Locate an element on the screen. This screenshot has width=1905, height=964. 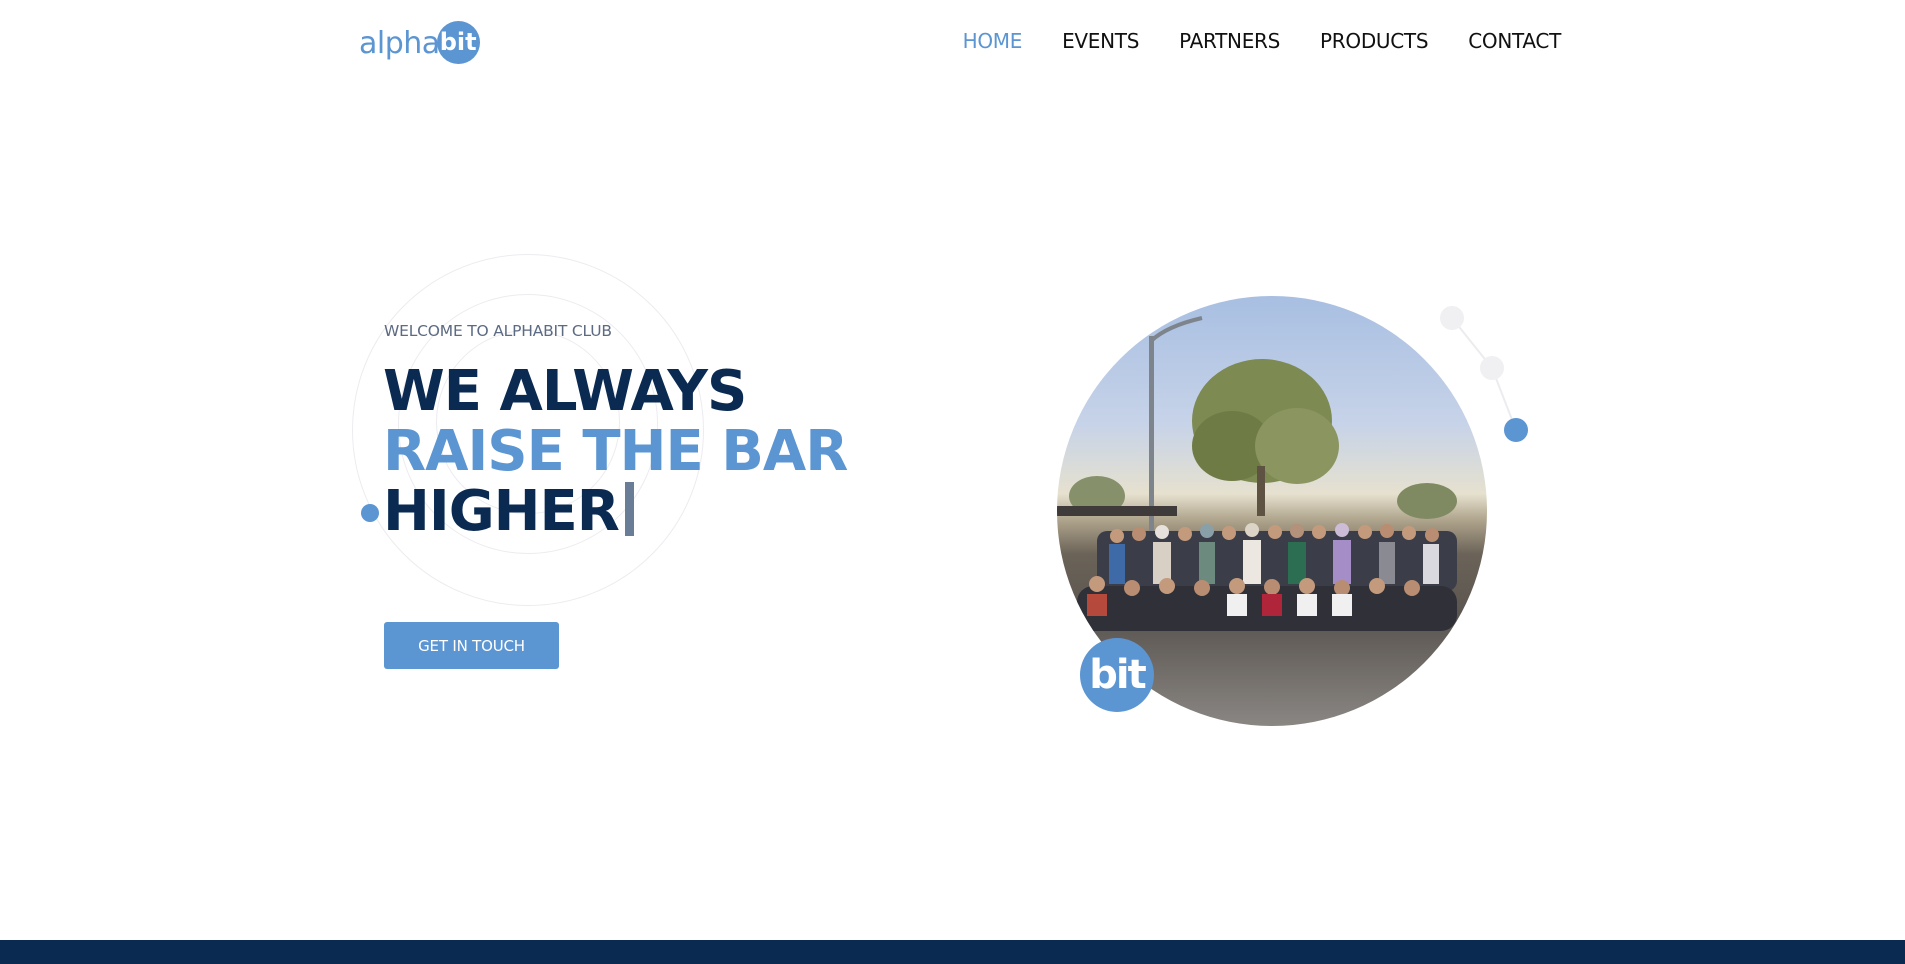
bit-badge: bit is located at coordinates (1117, 675).